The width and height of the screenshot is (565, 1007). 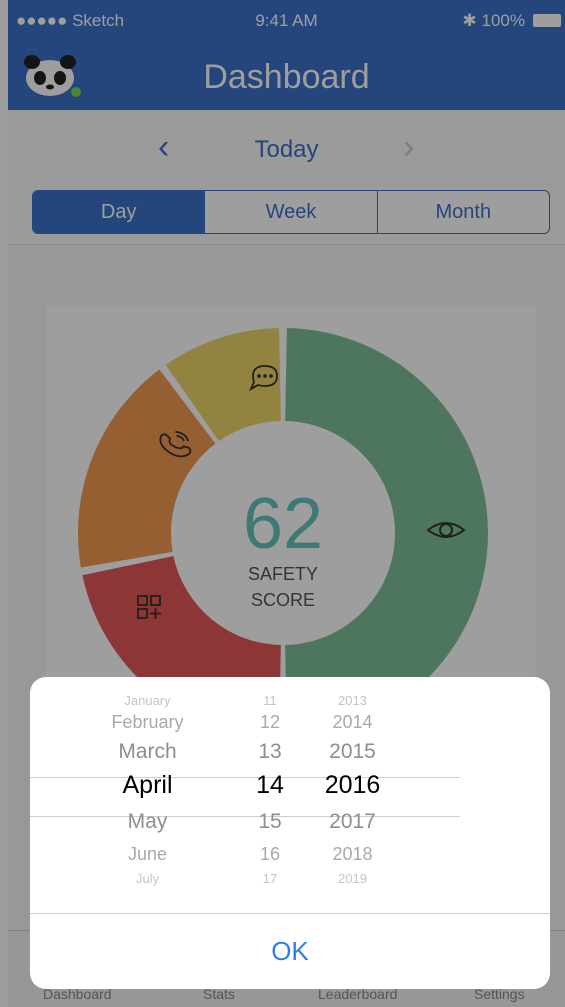 I want to click on month-option: January, so click(x=147, y=700).